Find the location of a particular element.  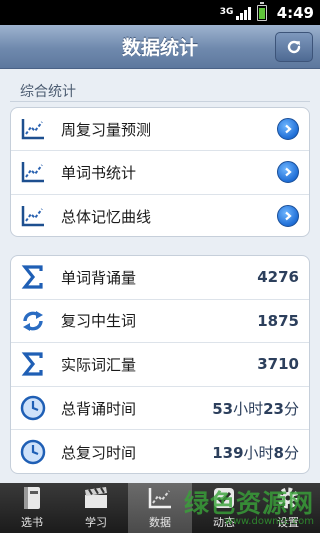

chart-icon is located at coordinates (160, 497).